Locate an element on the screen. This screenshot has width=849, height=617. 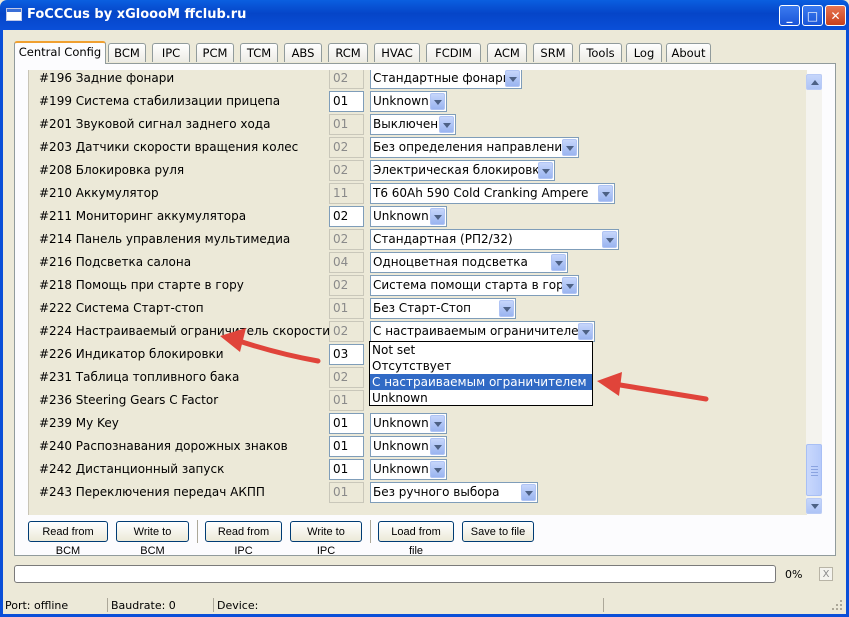
status-device: Device: is located at coordinates (238, 605).